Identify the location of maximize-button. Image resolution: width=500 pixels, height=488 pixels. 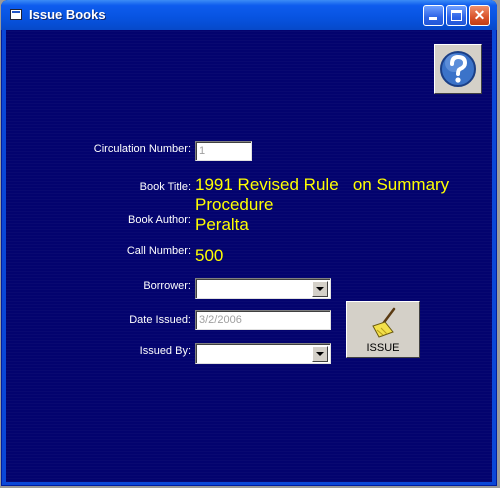
(456, 15).